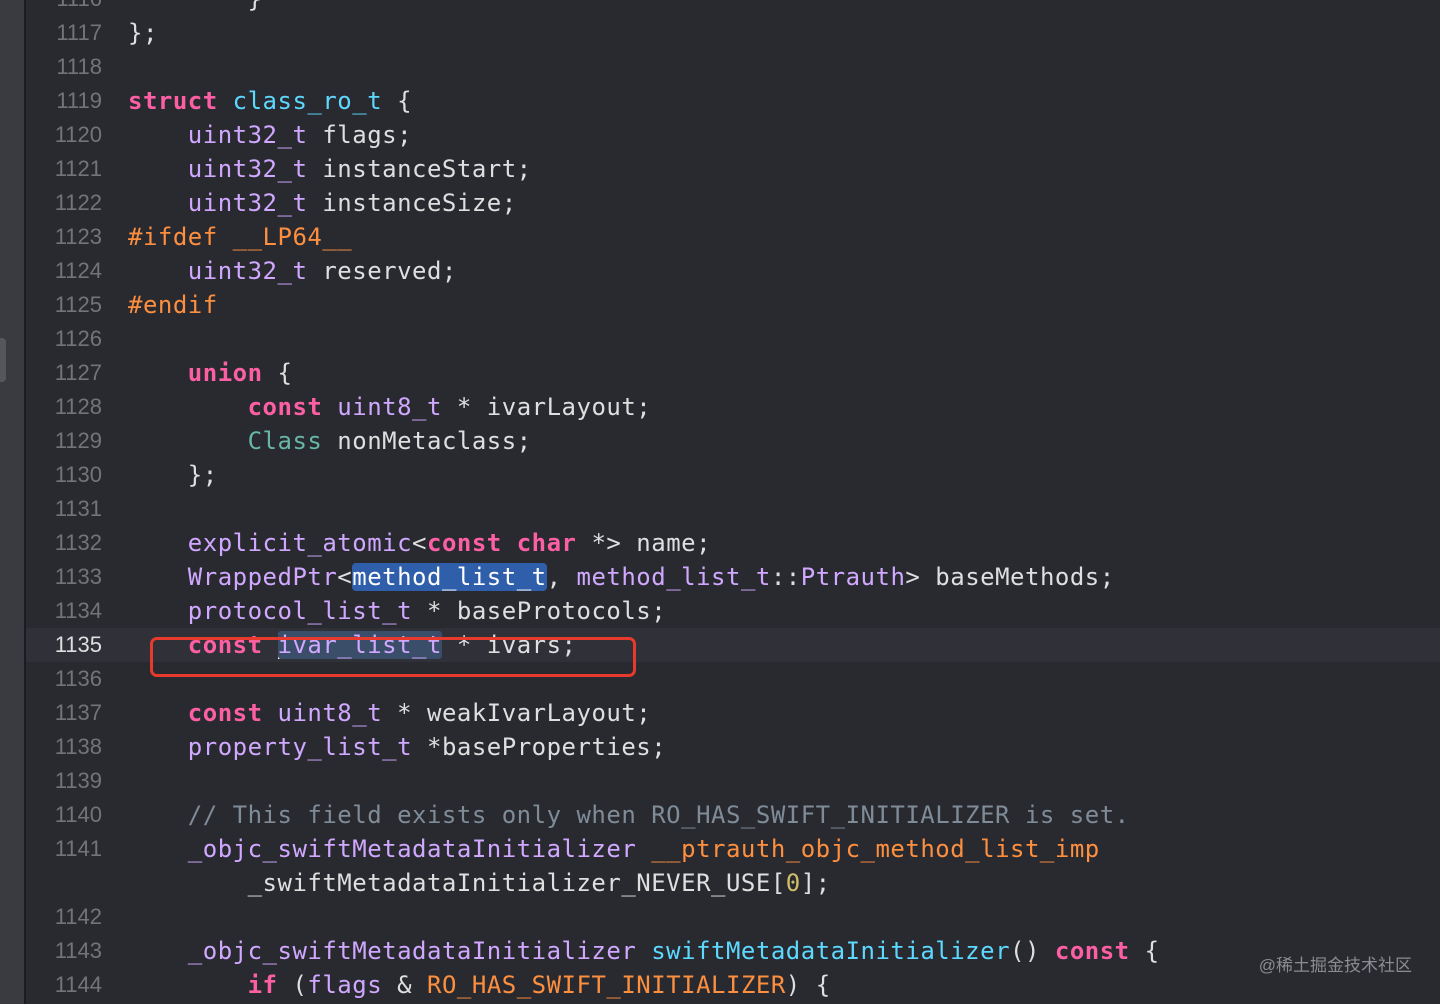  What do you see at coordinates (733, 917) in the screenshot?
I see `code-line: 1142` at bounding box center [733, 917].